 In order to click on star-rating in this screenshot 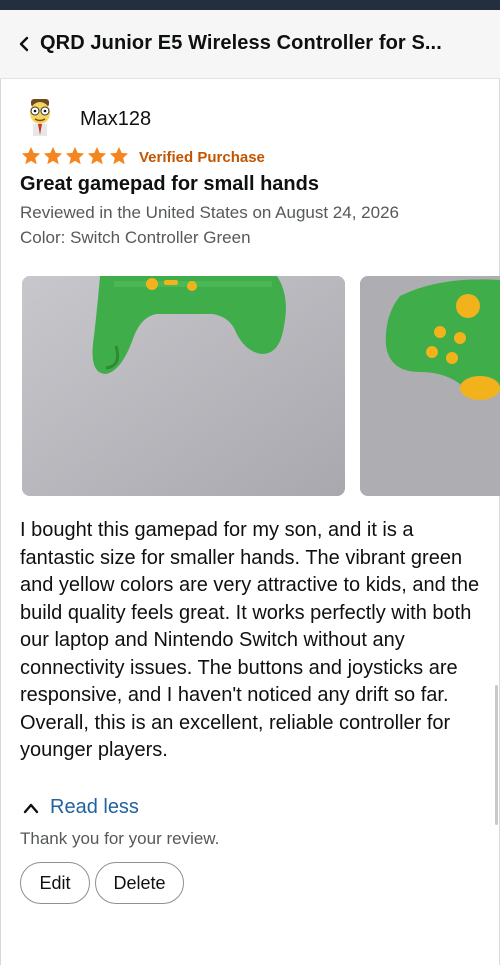, I will do `click(75, 156)`.